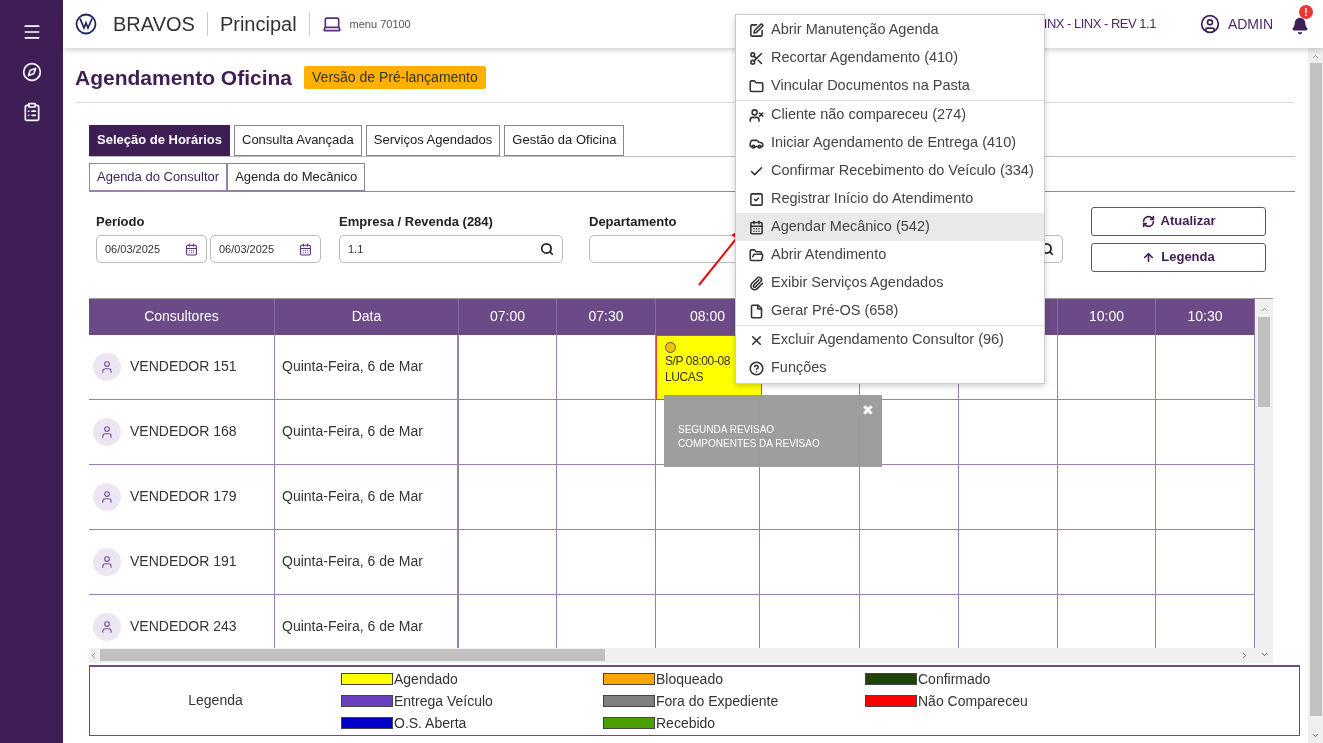 This screenshot has height=743, width=1323. What do you see at coordinates (547, 249) in the screenshot?
I see `search-icon` at bounding box center [547, 249].